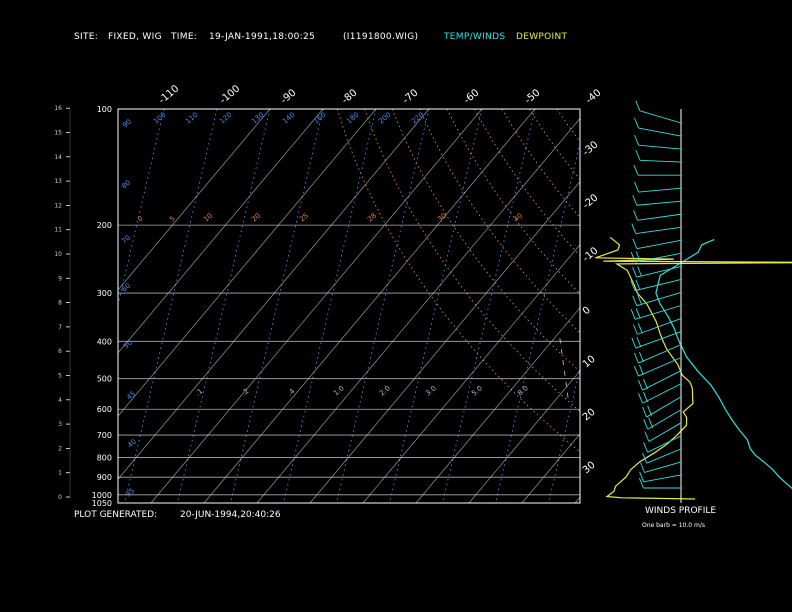  What do you see at coordinates (60, 473) in the screenshot?
I see `height-label: 1` at bounding box center [60, 473].